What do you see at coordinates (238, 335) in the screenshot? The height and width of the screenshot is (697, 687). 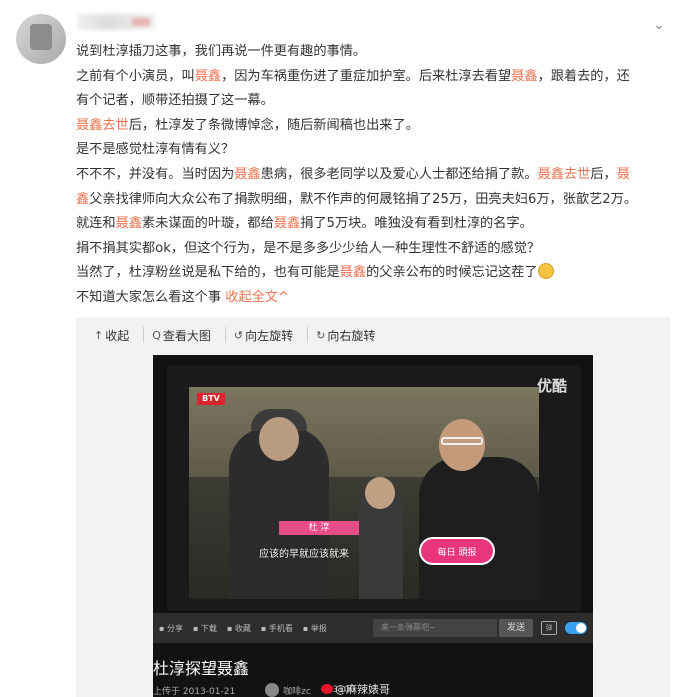 I see `rotate-left-icon: ↺` at bounding box center [238, 335].